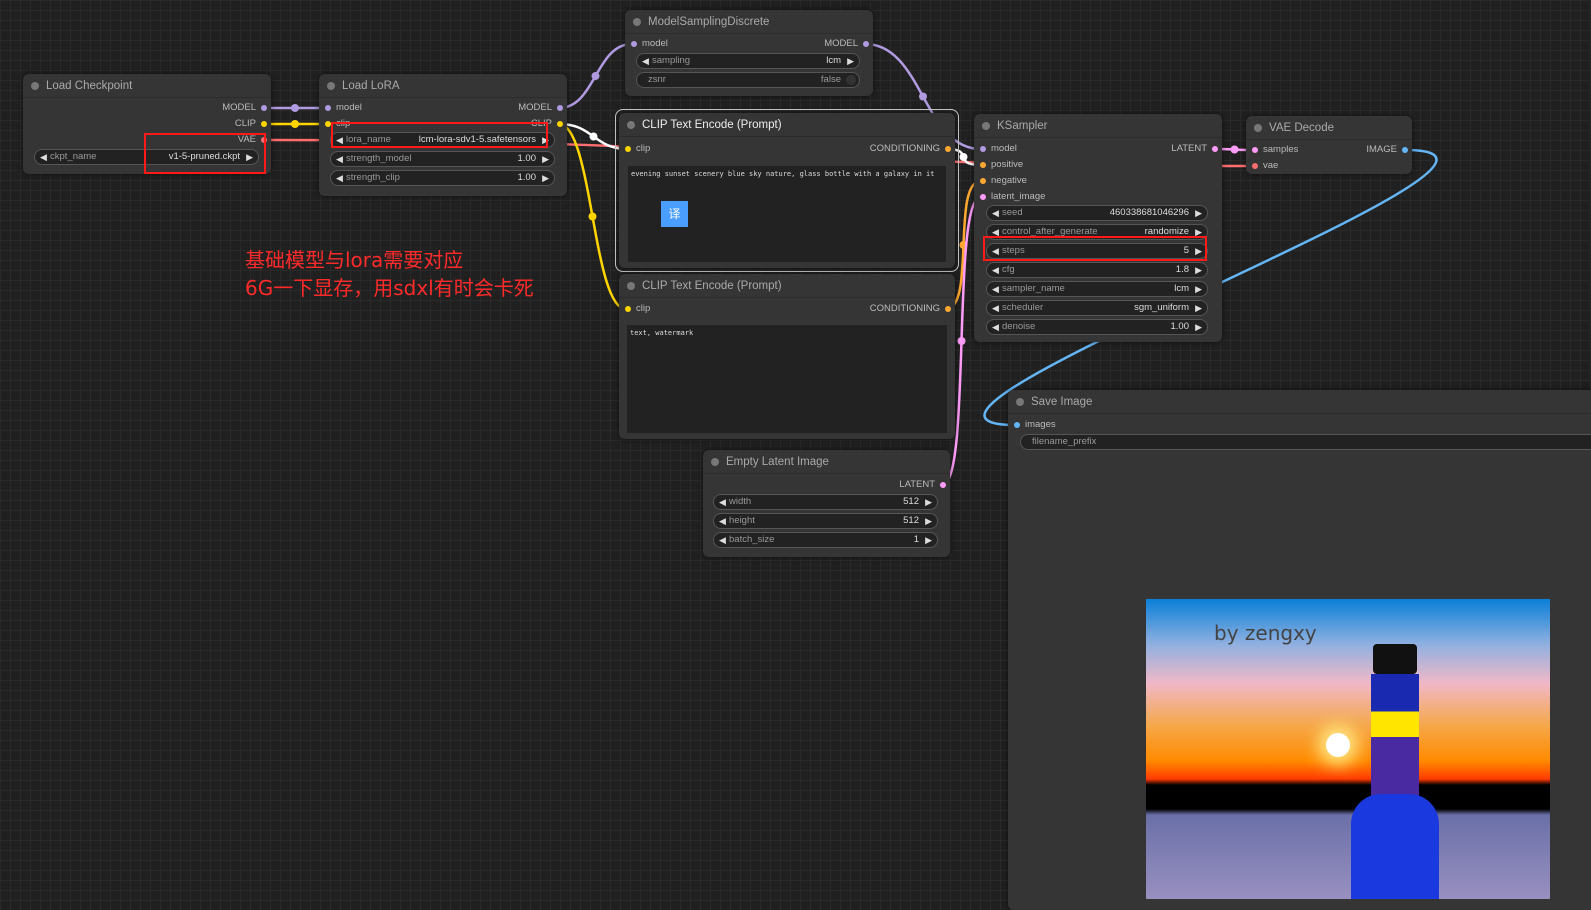  I want to click on input-samples: samples, so click(1274, 150).